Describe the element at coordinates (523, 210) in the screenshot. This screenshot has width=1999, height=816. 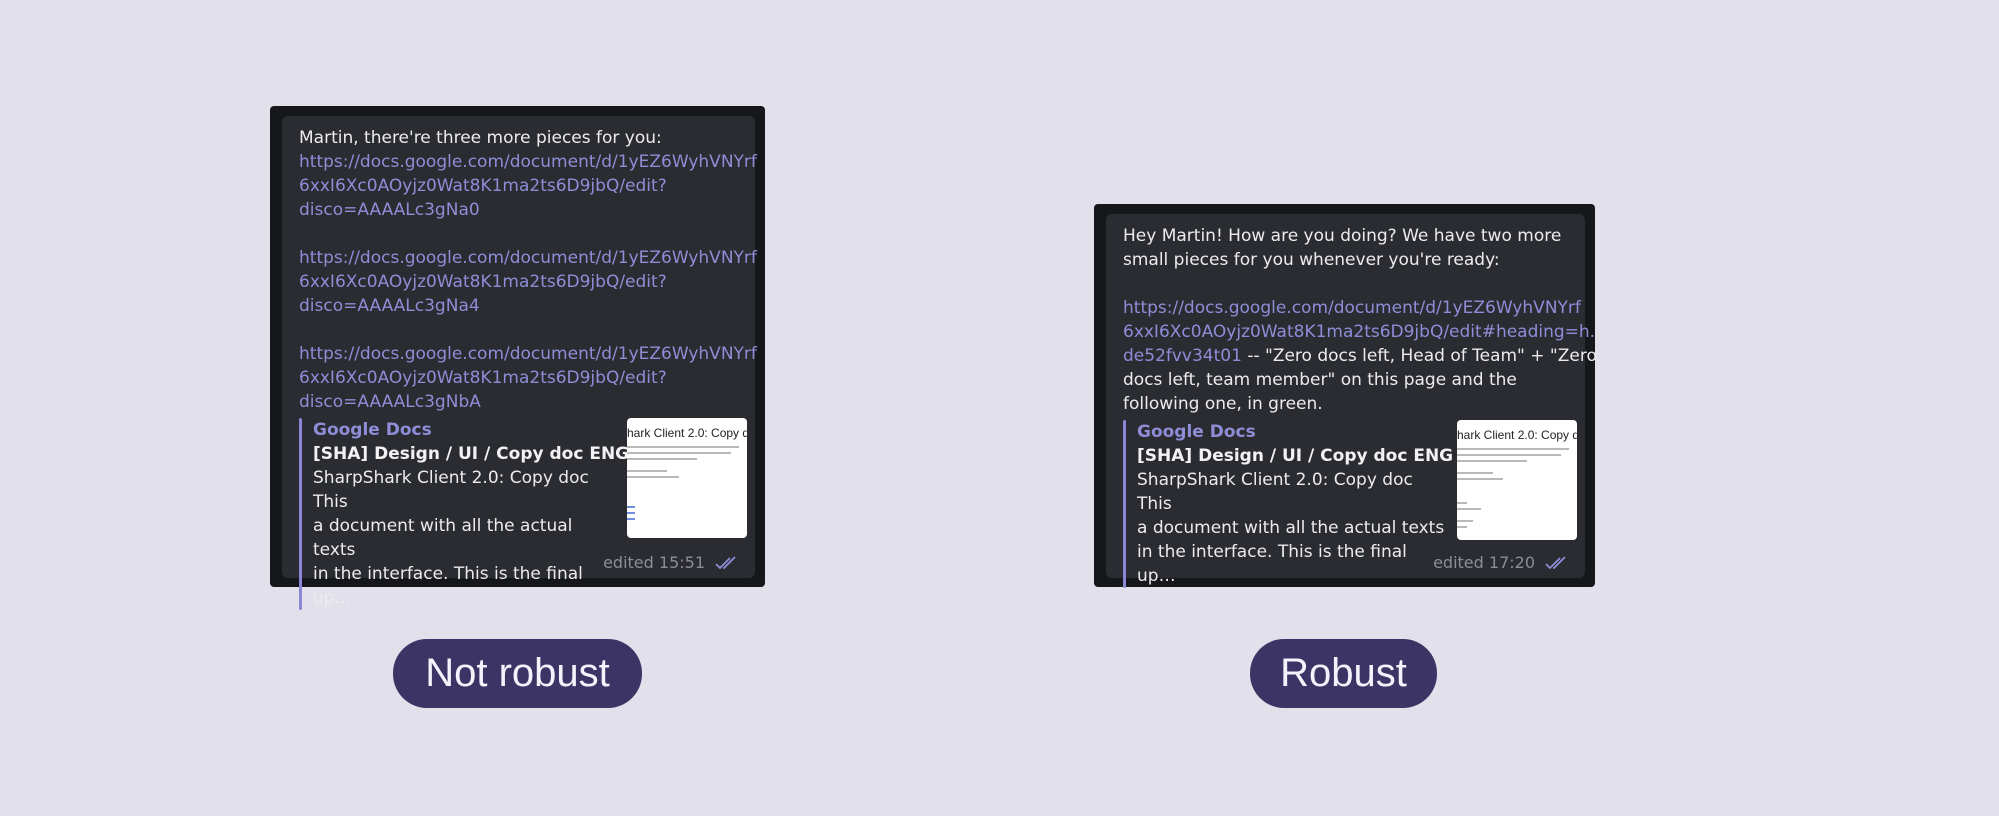
I see `link-line: disco=AAAALc3gNa0` at that location.